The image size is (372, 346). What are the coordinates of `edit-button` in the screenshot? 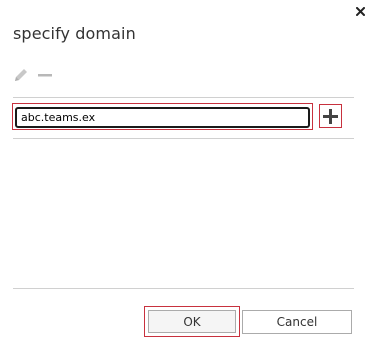 It's located at (21, 75).